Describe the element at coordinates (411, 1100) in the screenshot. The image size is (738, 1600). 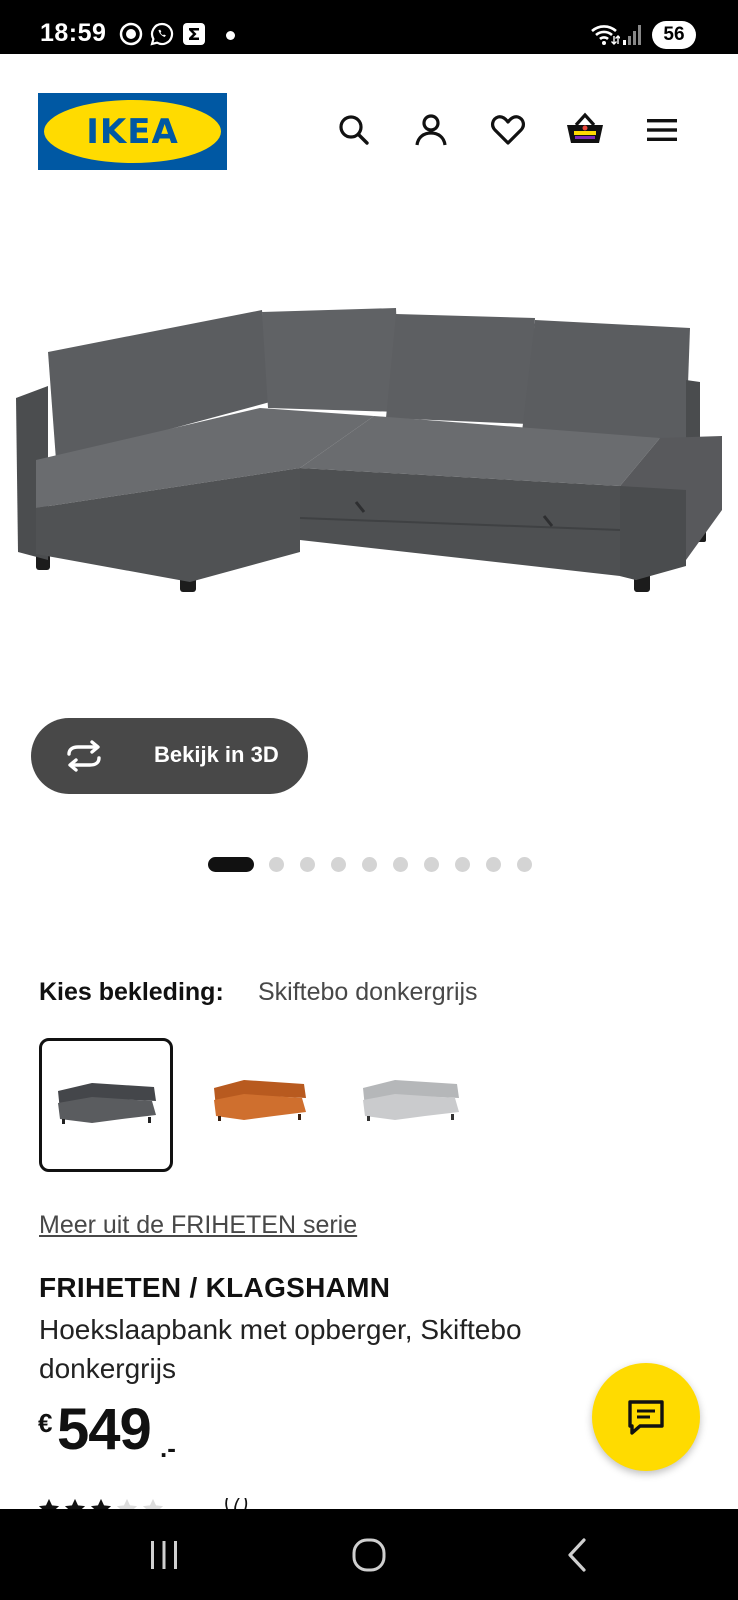
I see `sofa-thumbnail-light-grey` at that location.